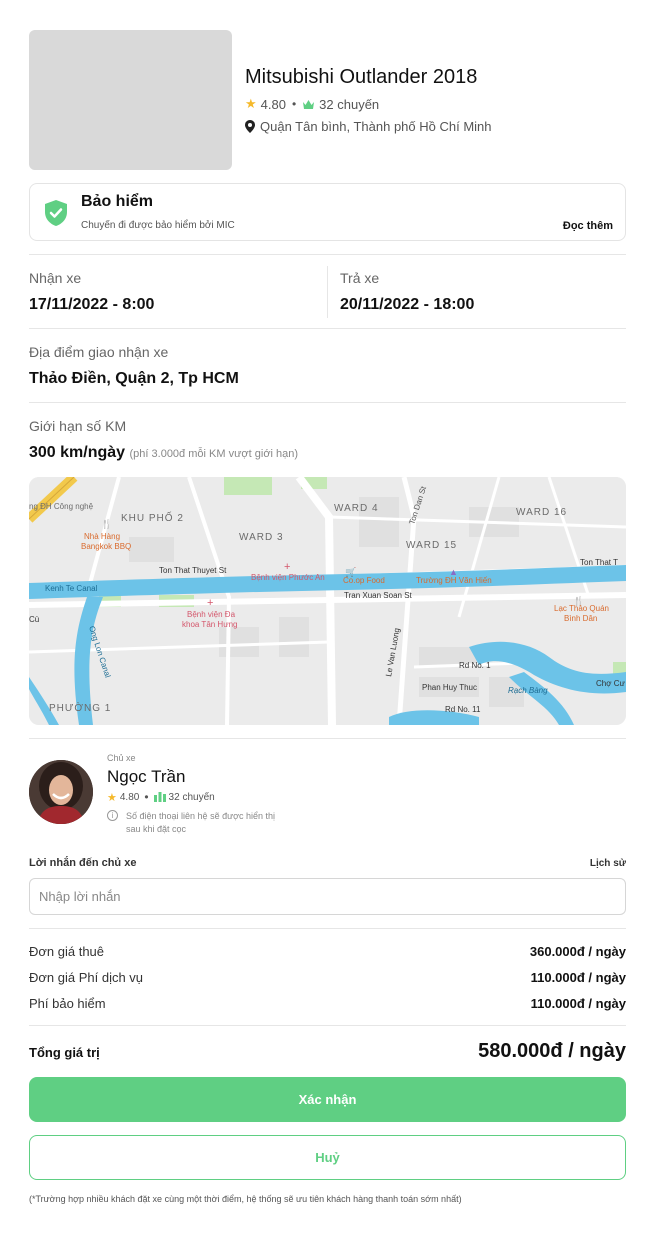 Image resolution: width=655 pixels, height=1235 pixels. What do you see at coordinates (121, 758) in the screenshot?
I see `owner-role-label: Chủ xe` at bounding box center [121, 758].